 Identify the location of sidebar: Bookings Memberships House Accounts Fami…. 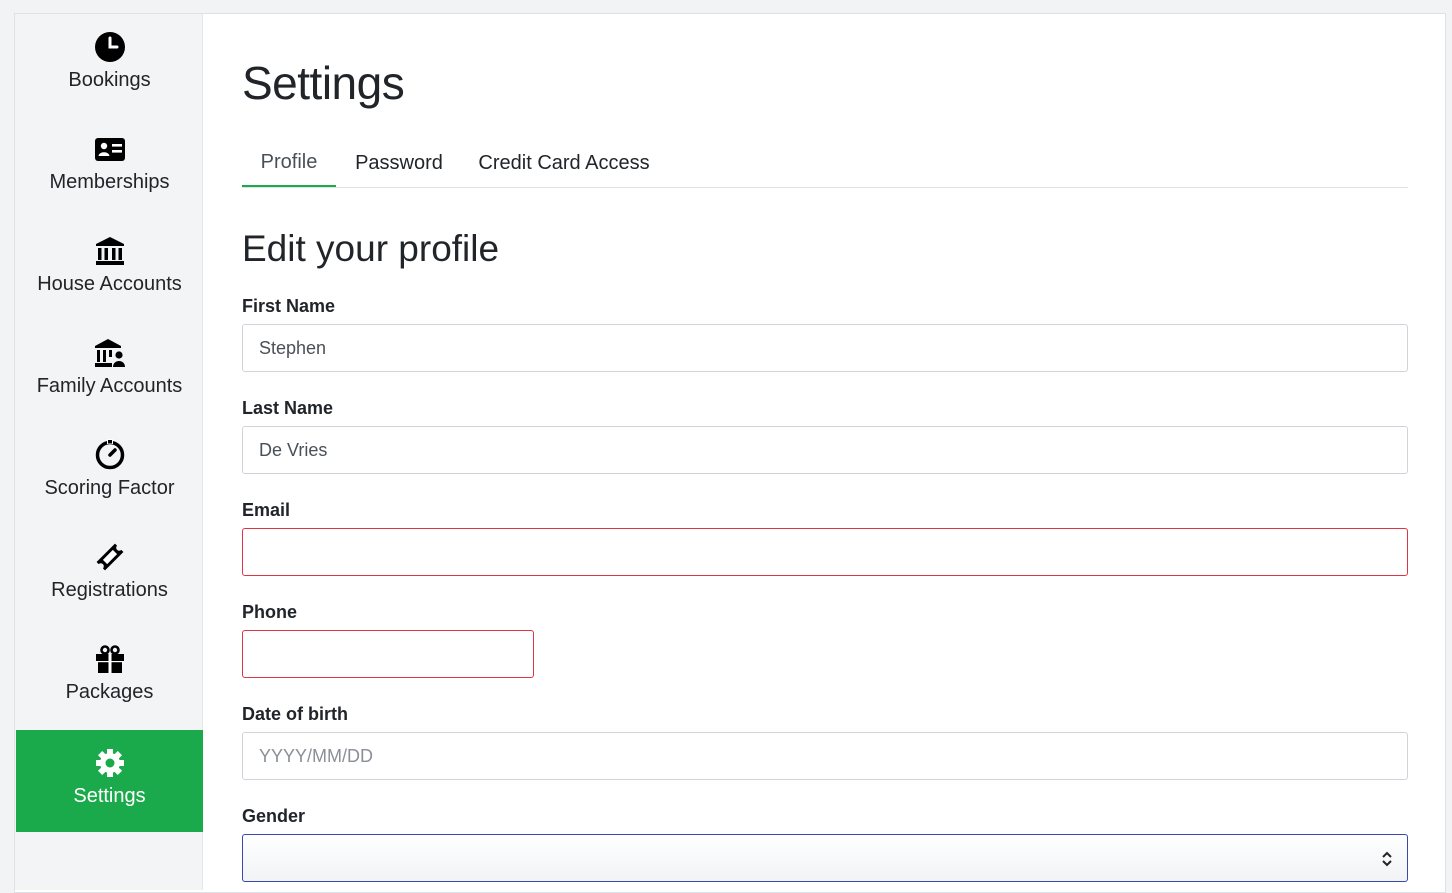
(109, 452).